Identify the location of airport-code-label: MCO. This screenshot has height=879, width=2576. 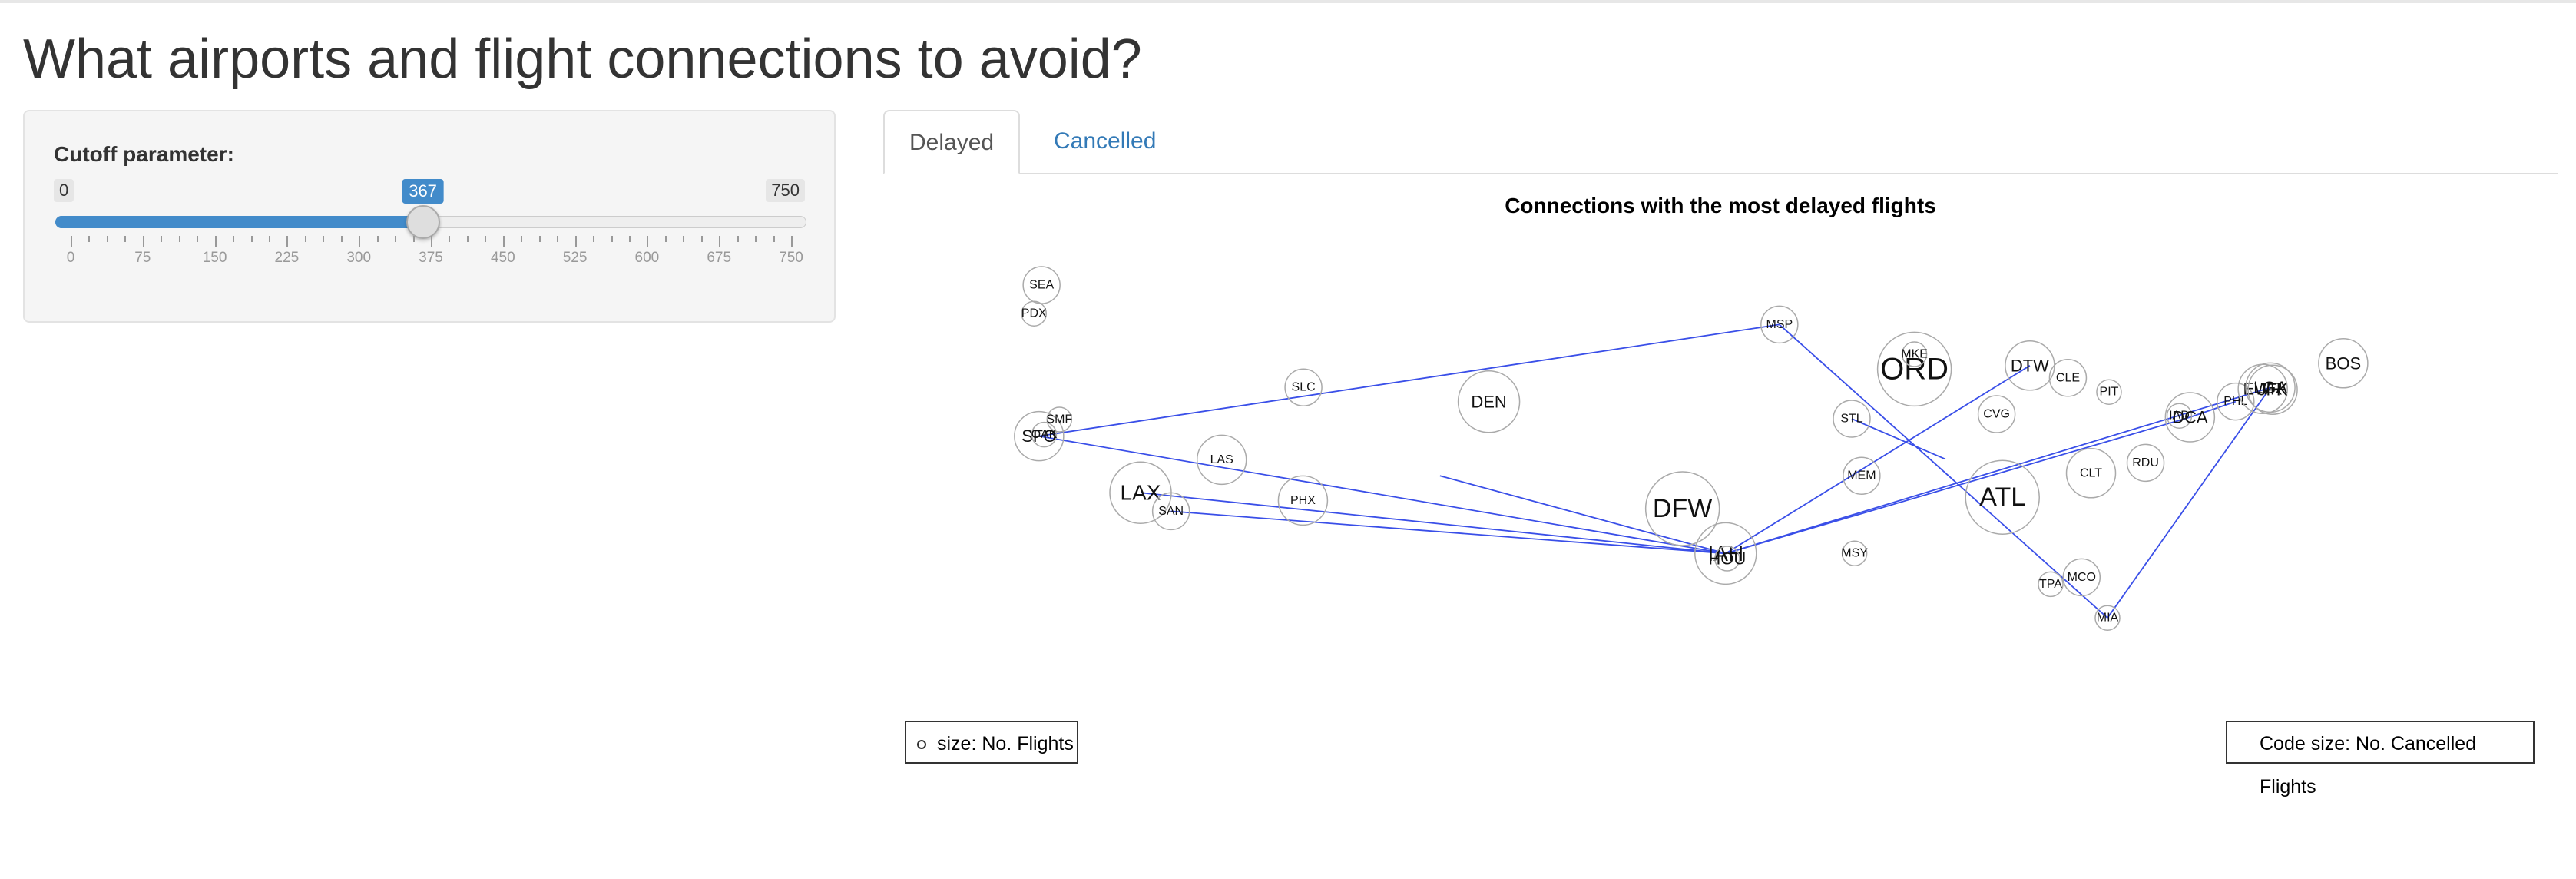
(2082, 577).